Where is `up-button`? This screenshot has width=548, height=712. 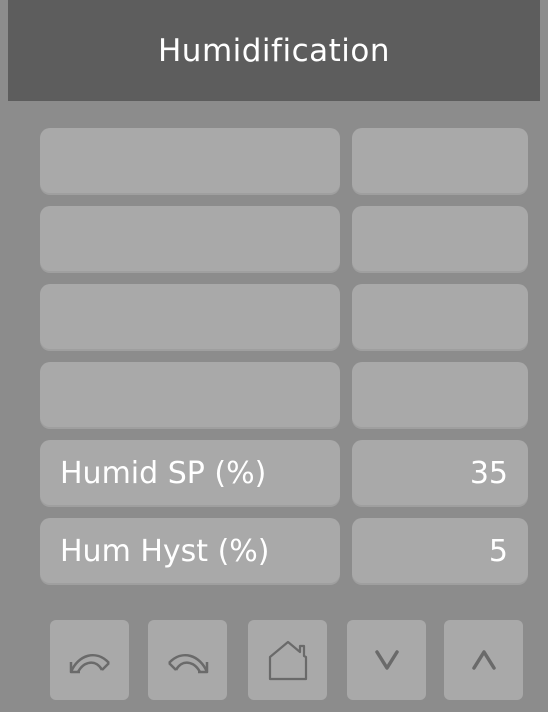 up-button is located at coordinates (483, 660).